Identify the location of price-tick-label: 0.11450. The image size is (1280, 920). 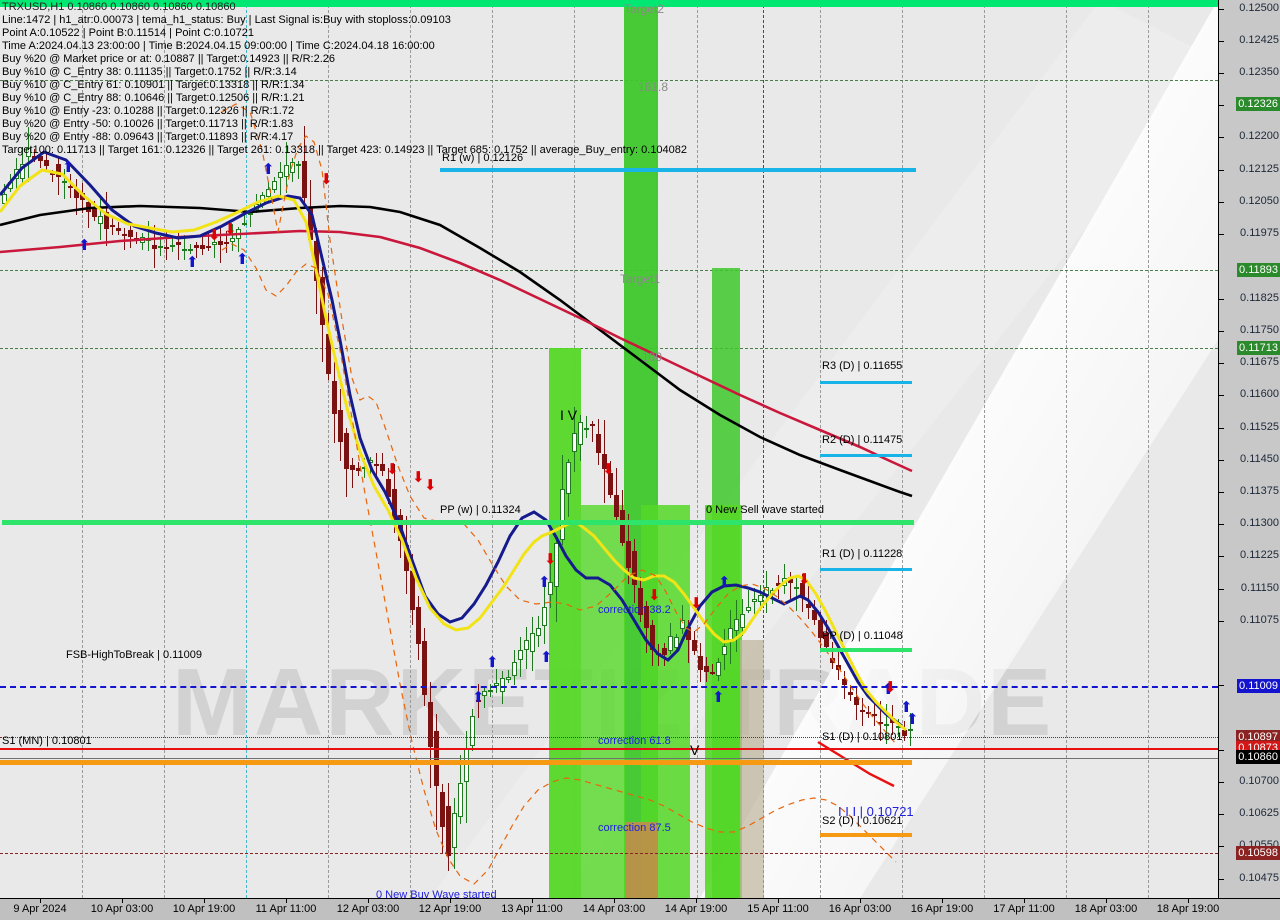
(1259, 458).